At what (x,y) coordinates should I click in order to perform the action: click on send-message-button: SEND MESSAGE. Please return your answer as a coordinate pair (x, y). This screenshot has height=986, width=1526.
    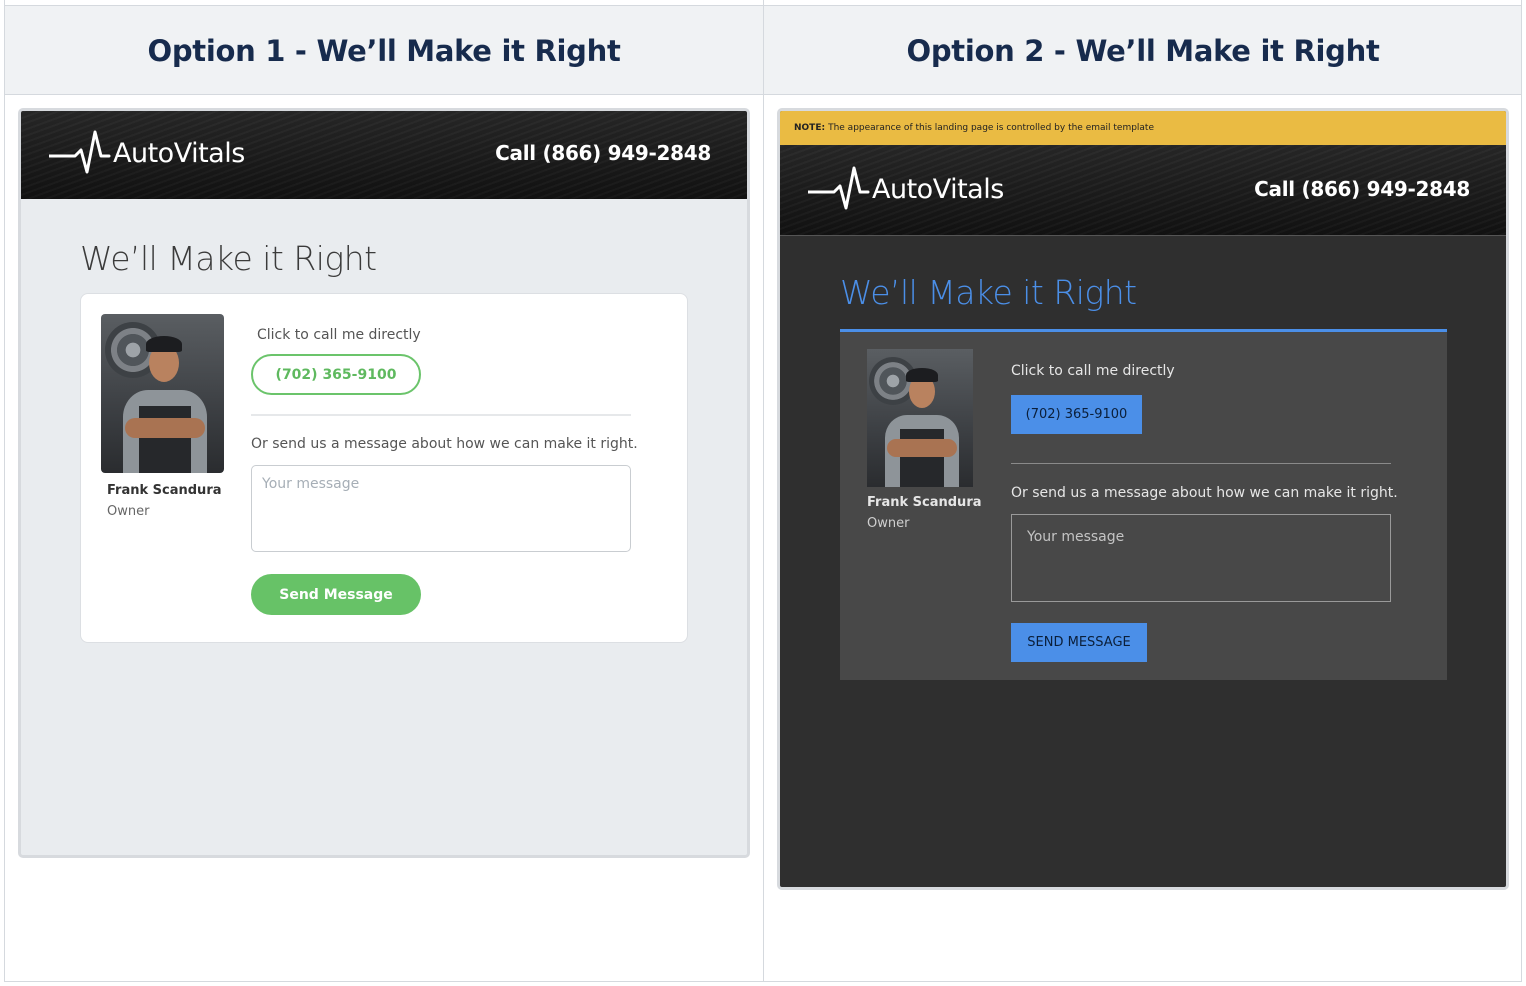
    Looking at the image, I should click on (1079, 642).